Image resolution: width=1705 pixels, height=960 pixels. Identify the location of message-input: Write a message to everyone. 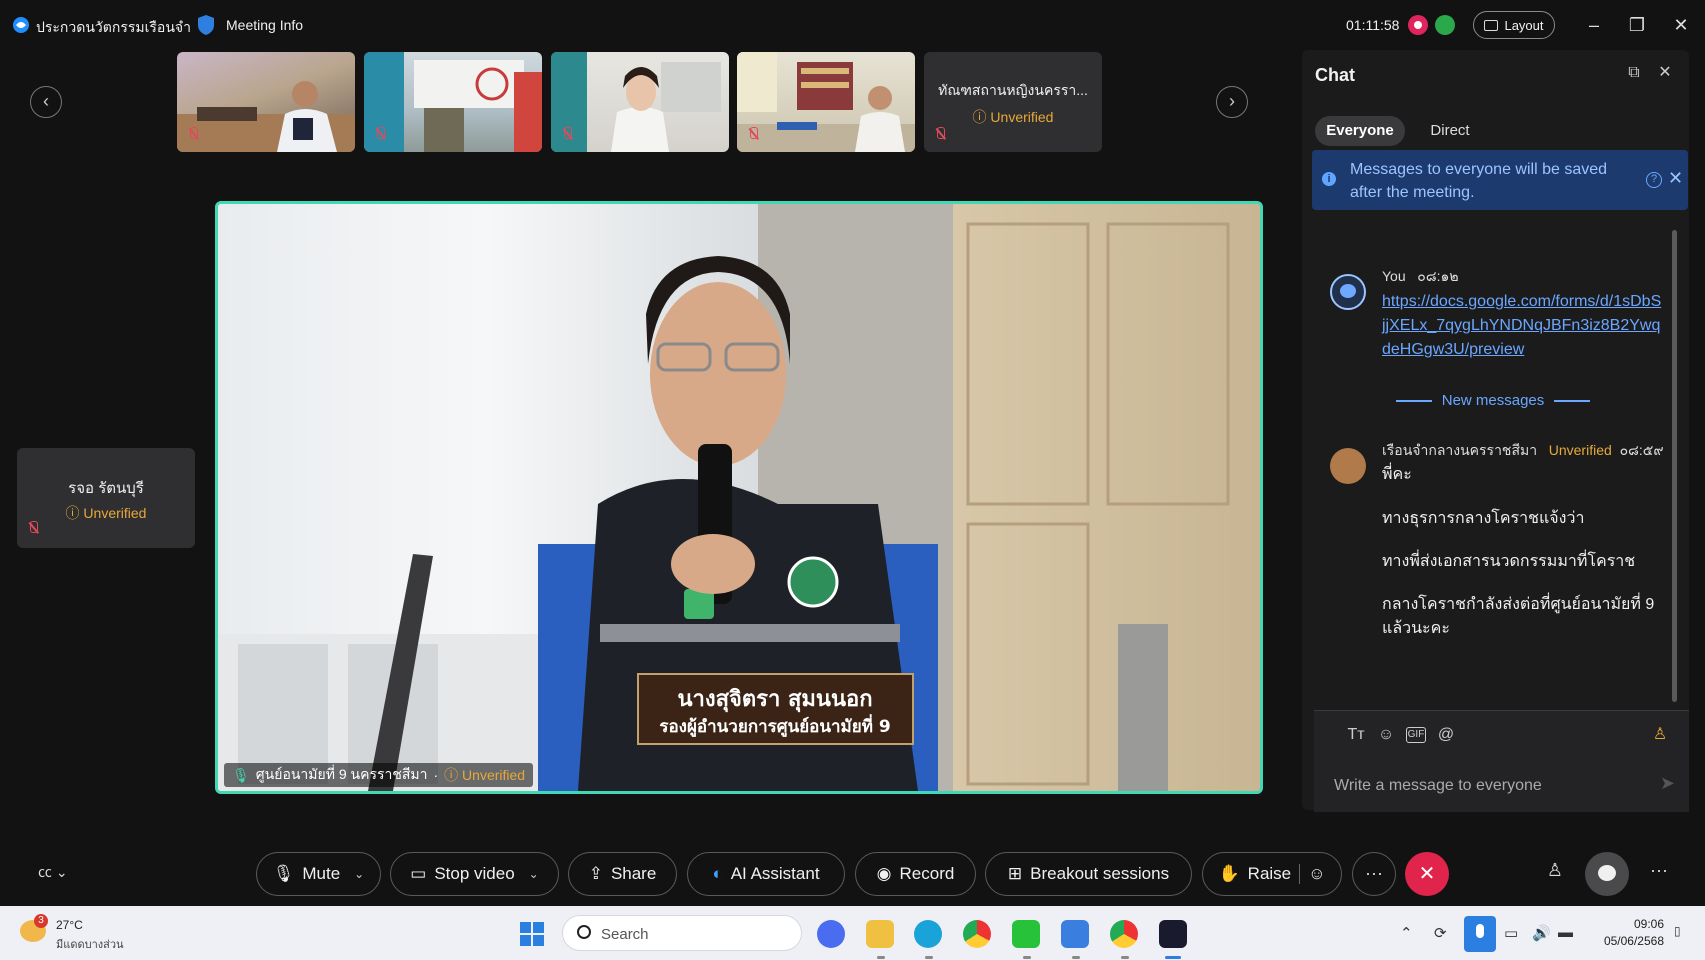
(1438, 786).